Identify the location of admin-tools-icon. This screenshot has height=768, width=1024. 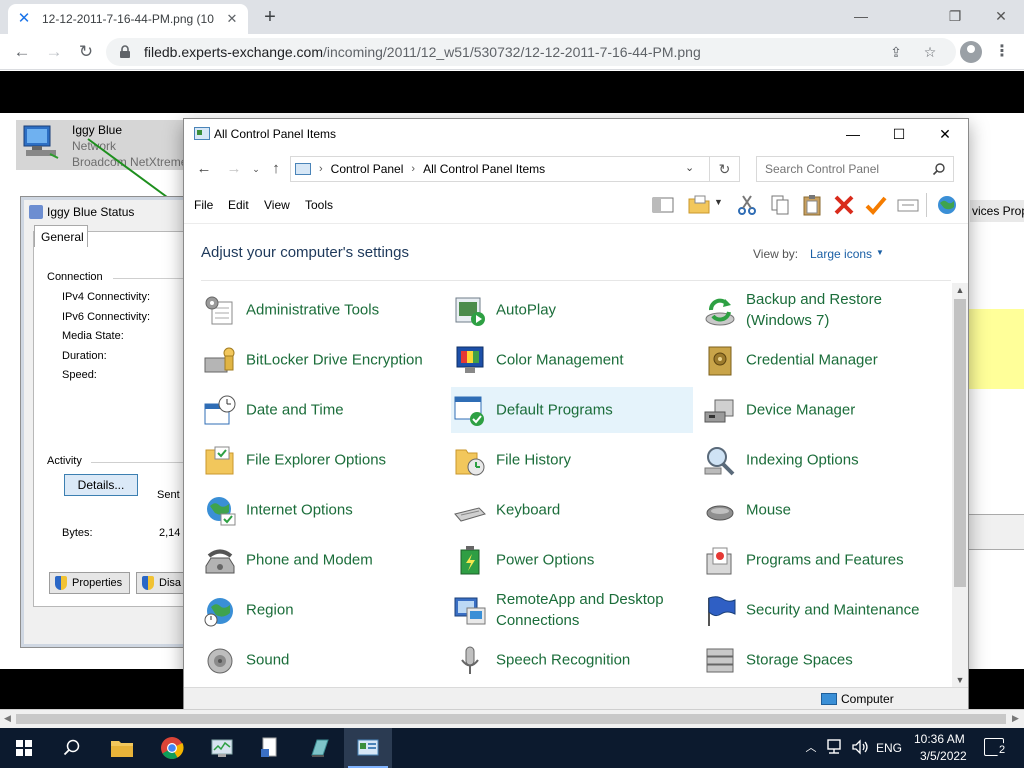
(219, 310).